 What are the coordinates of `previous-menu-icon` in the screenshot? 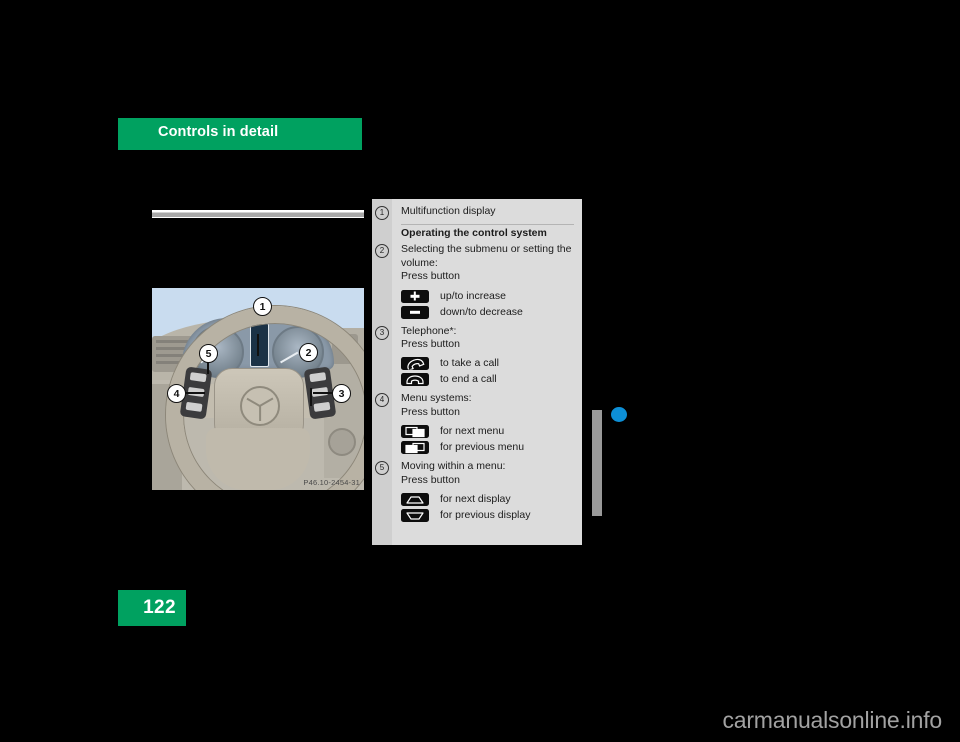 It's located at (415, 448).